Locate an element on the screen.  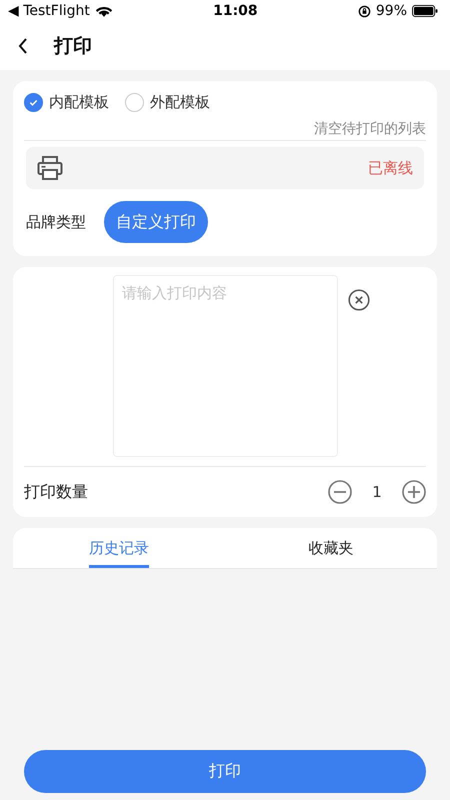
clock-time: 11:08 is located at coordinates (235, 11).